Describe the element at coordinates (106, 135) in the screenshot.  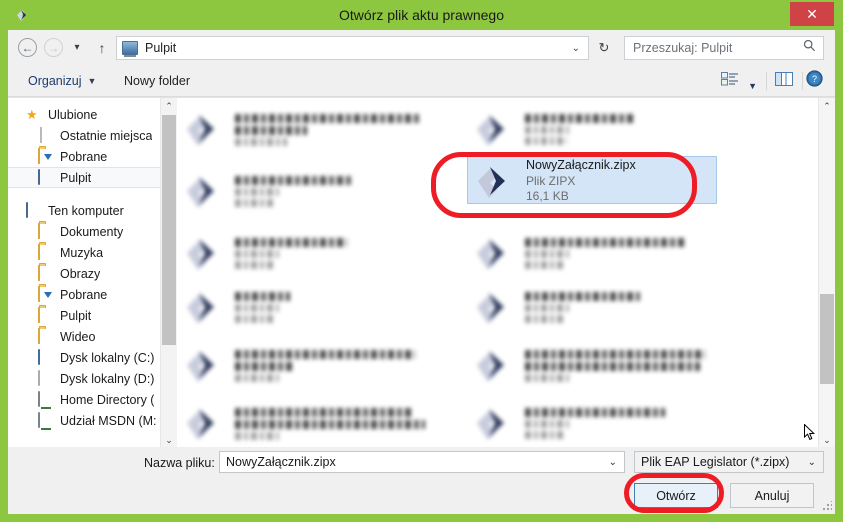
I see `sidebar-item-label: Ostatnie miejsca` at that location.